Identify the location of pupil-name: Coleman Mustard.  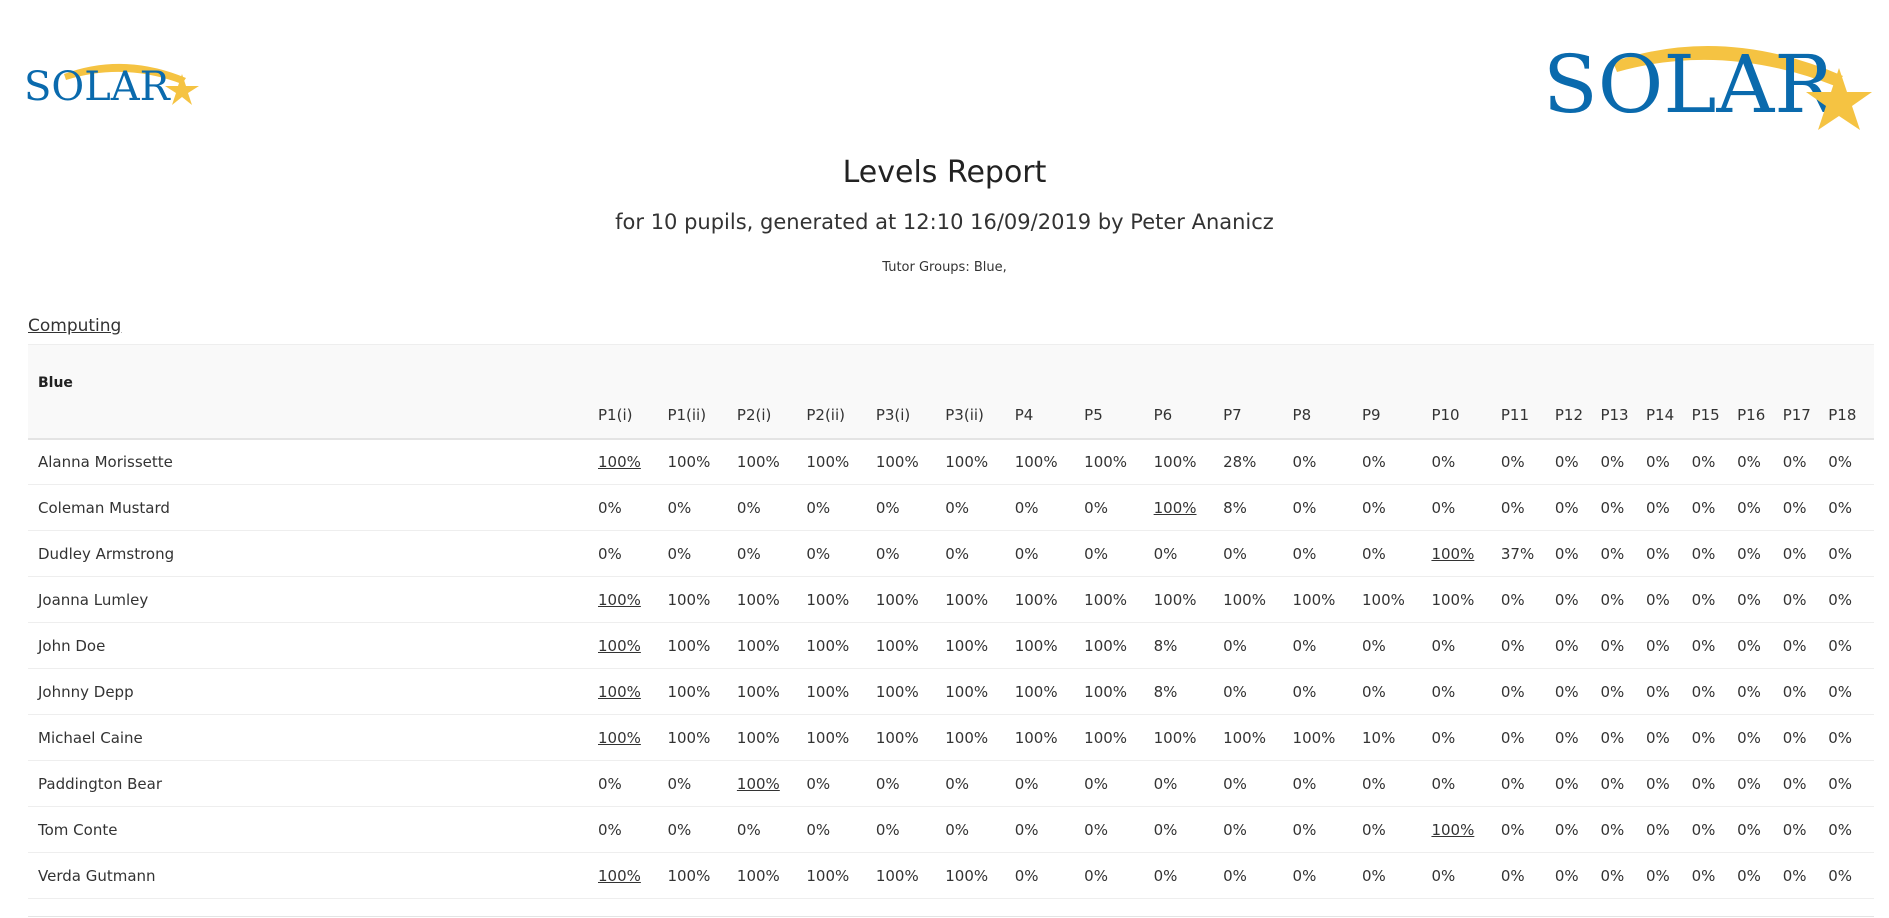
(104, 507).